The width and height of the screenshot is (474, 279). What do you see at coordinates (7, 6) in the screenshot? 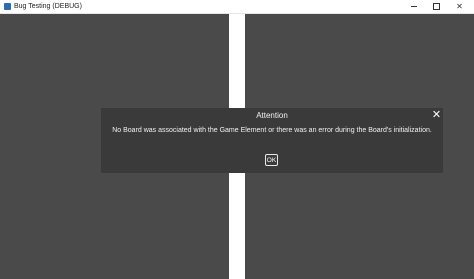
I see `app-icon` at bounding box center [7, 6].